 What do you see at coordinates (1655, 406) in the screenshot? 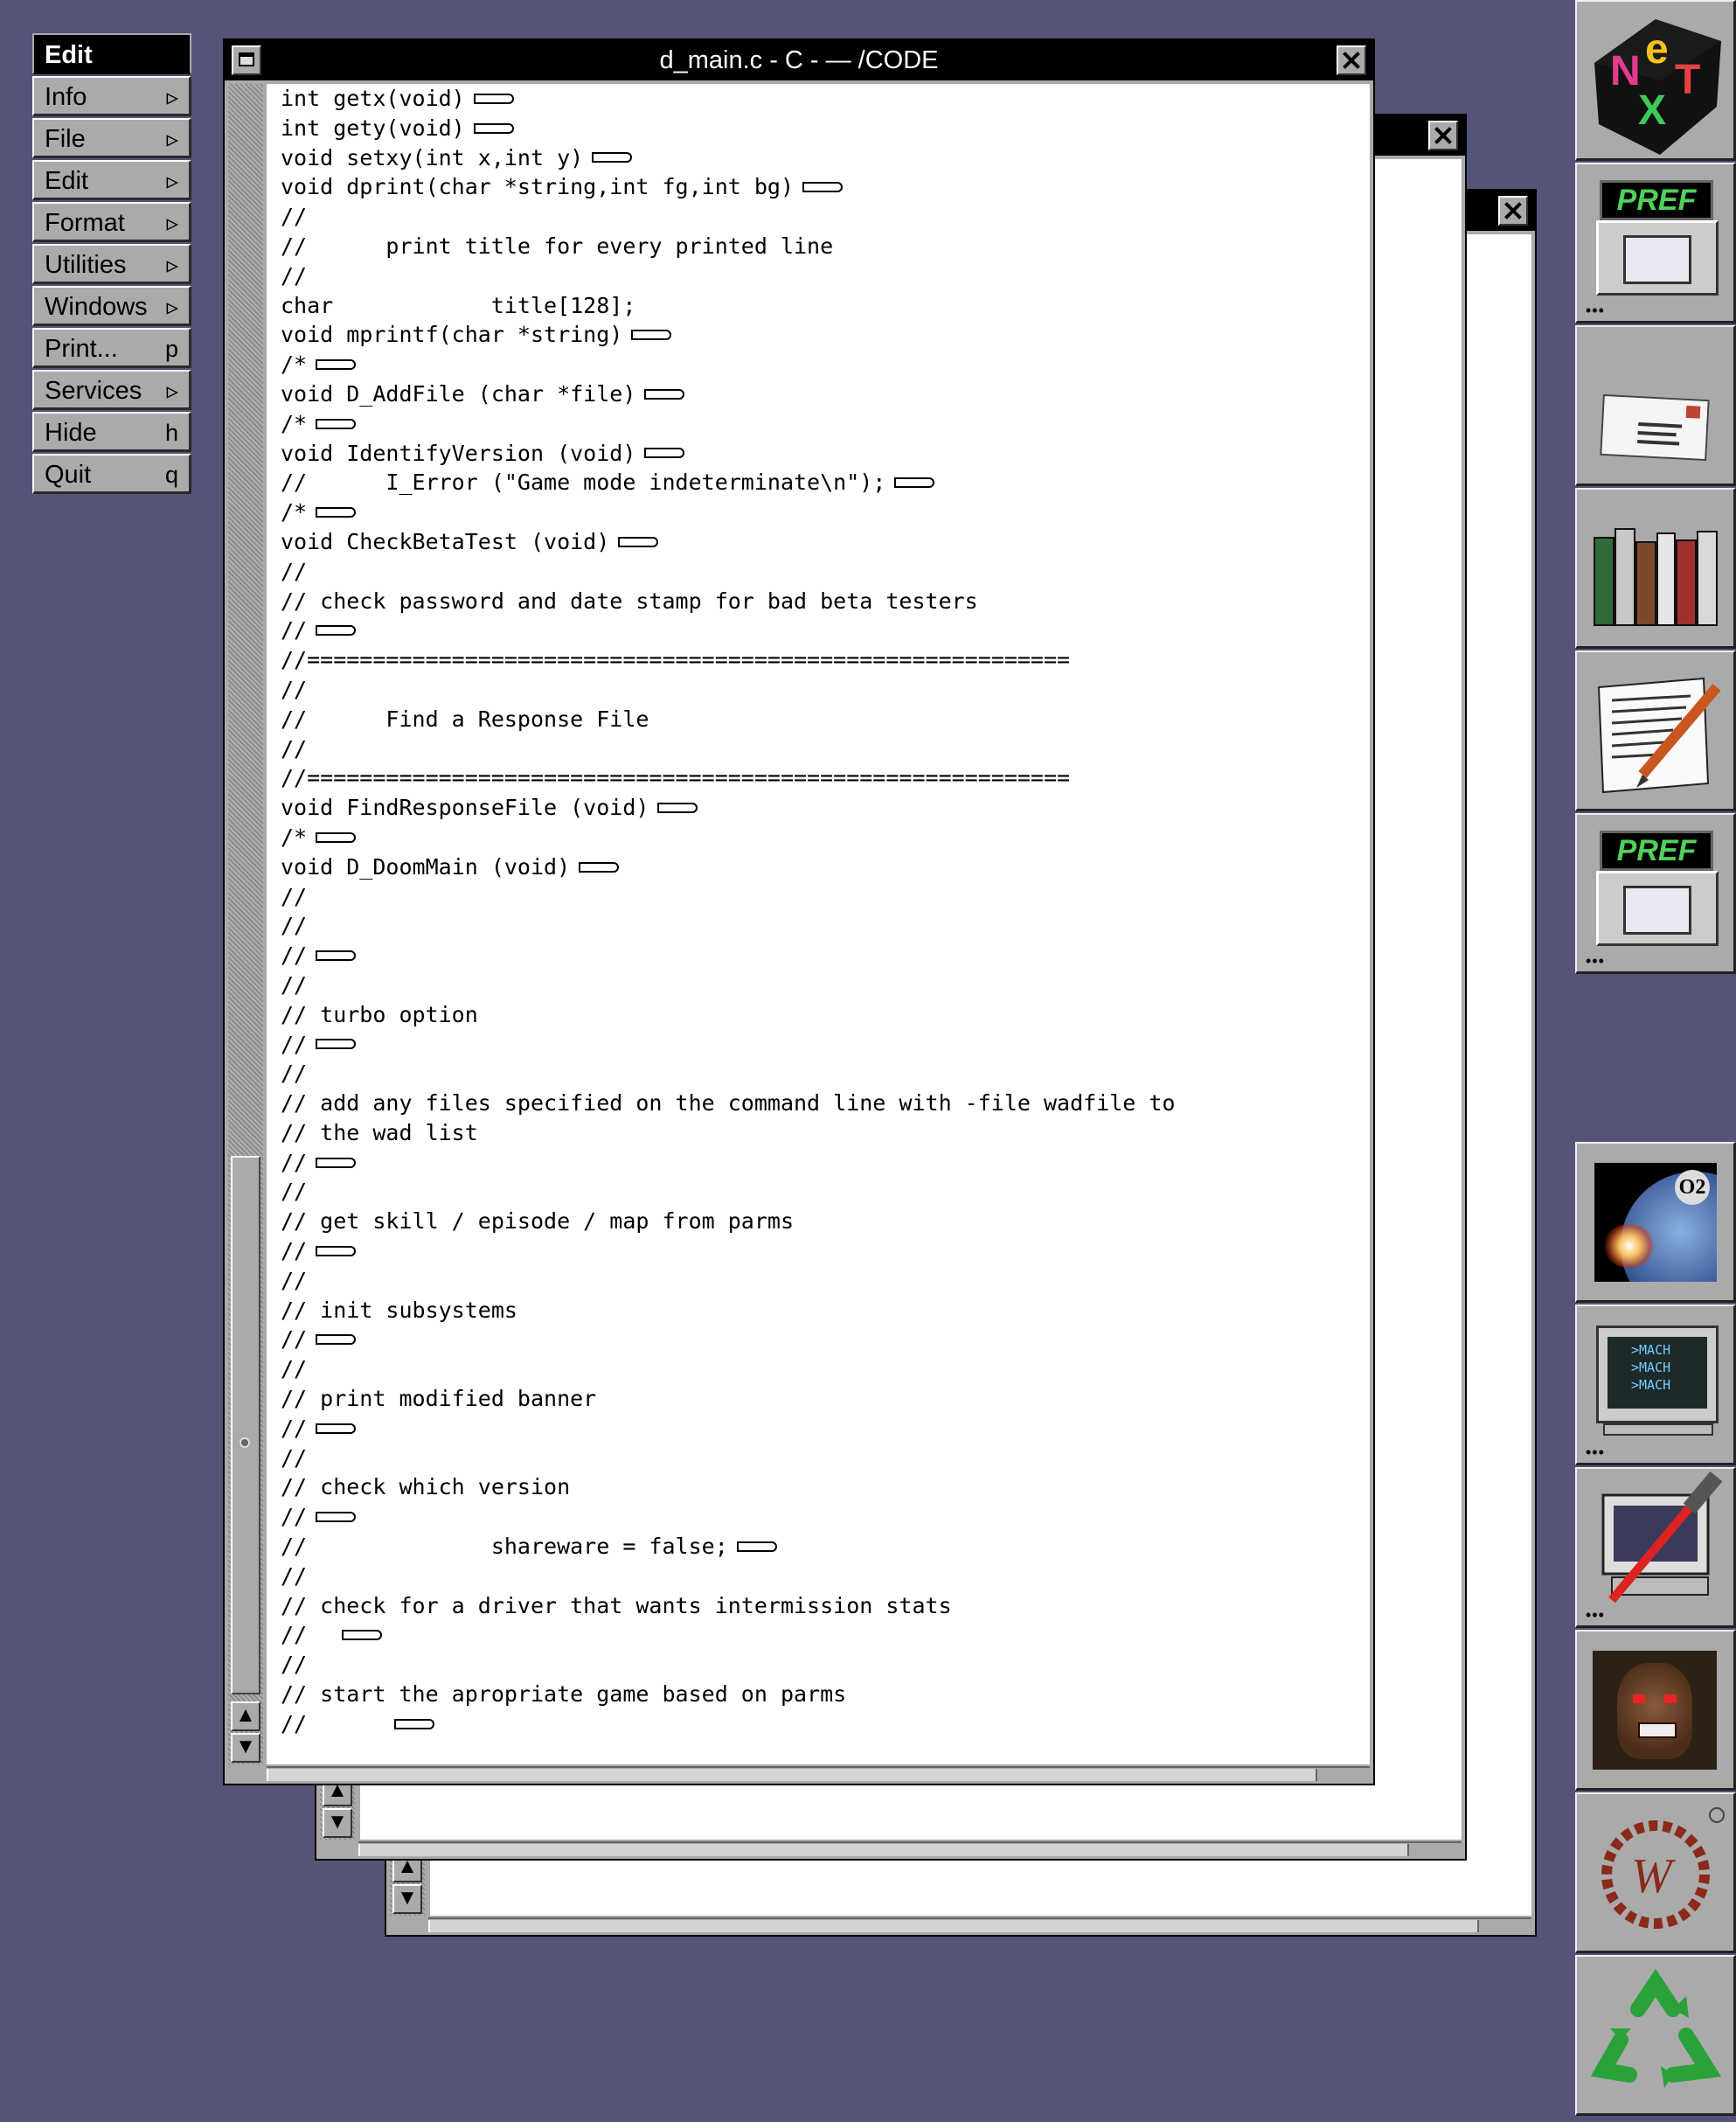
I see `dock-mail` at bounding box center [1655, 406].